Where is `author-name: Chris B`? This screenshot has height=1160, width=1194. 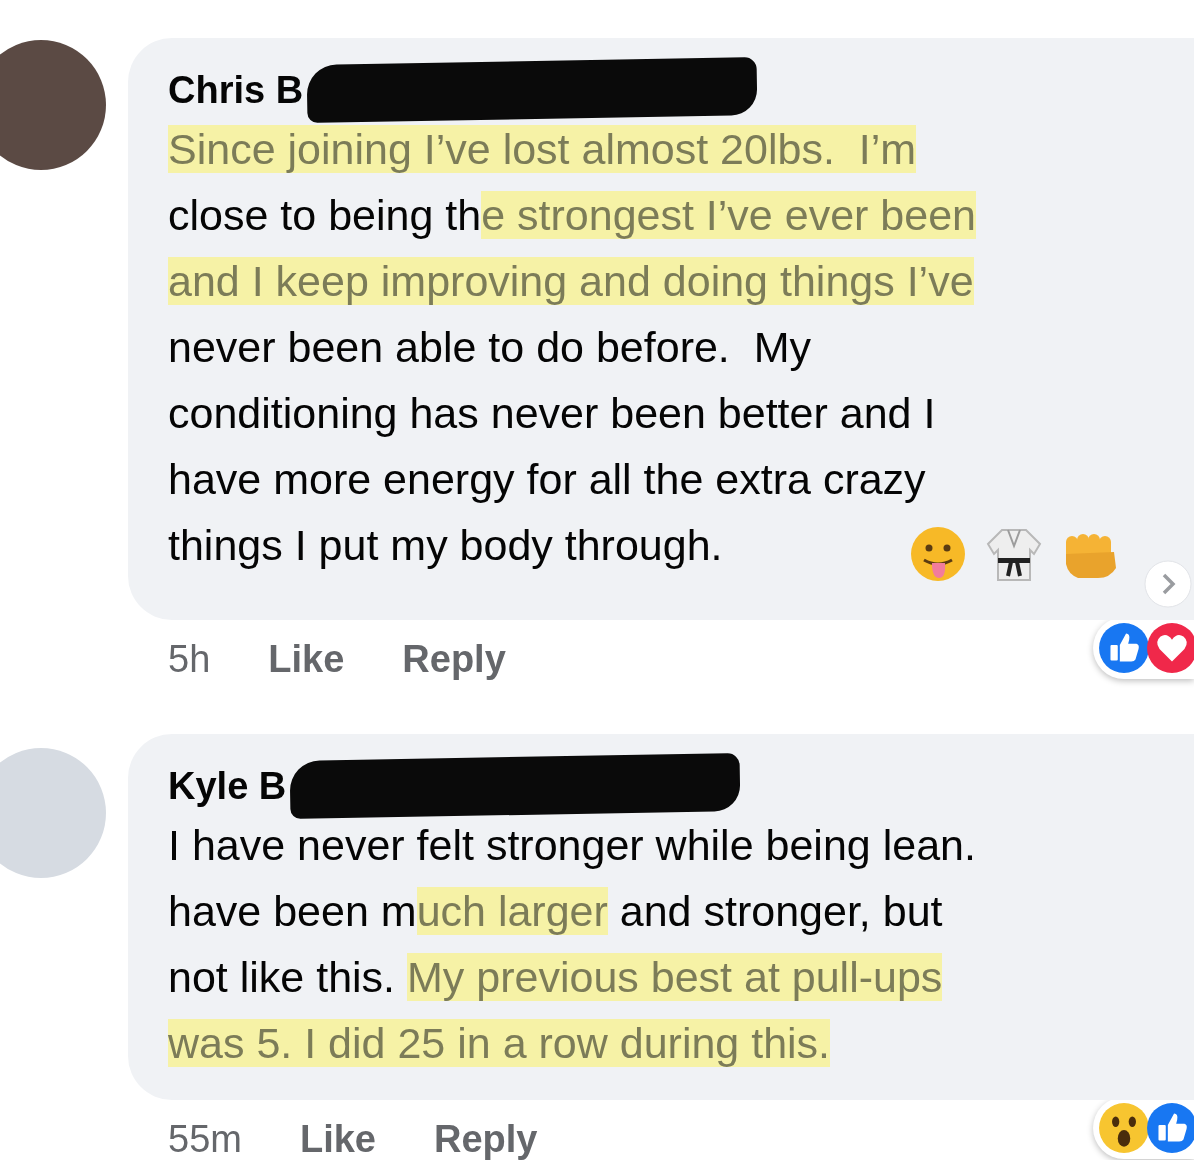 author-name: Chris B is located at coordinates (236, 90).